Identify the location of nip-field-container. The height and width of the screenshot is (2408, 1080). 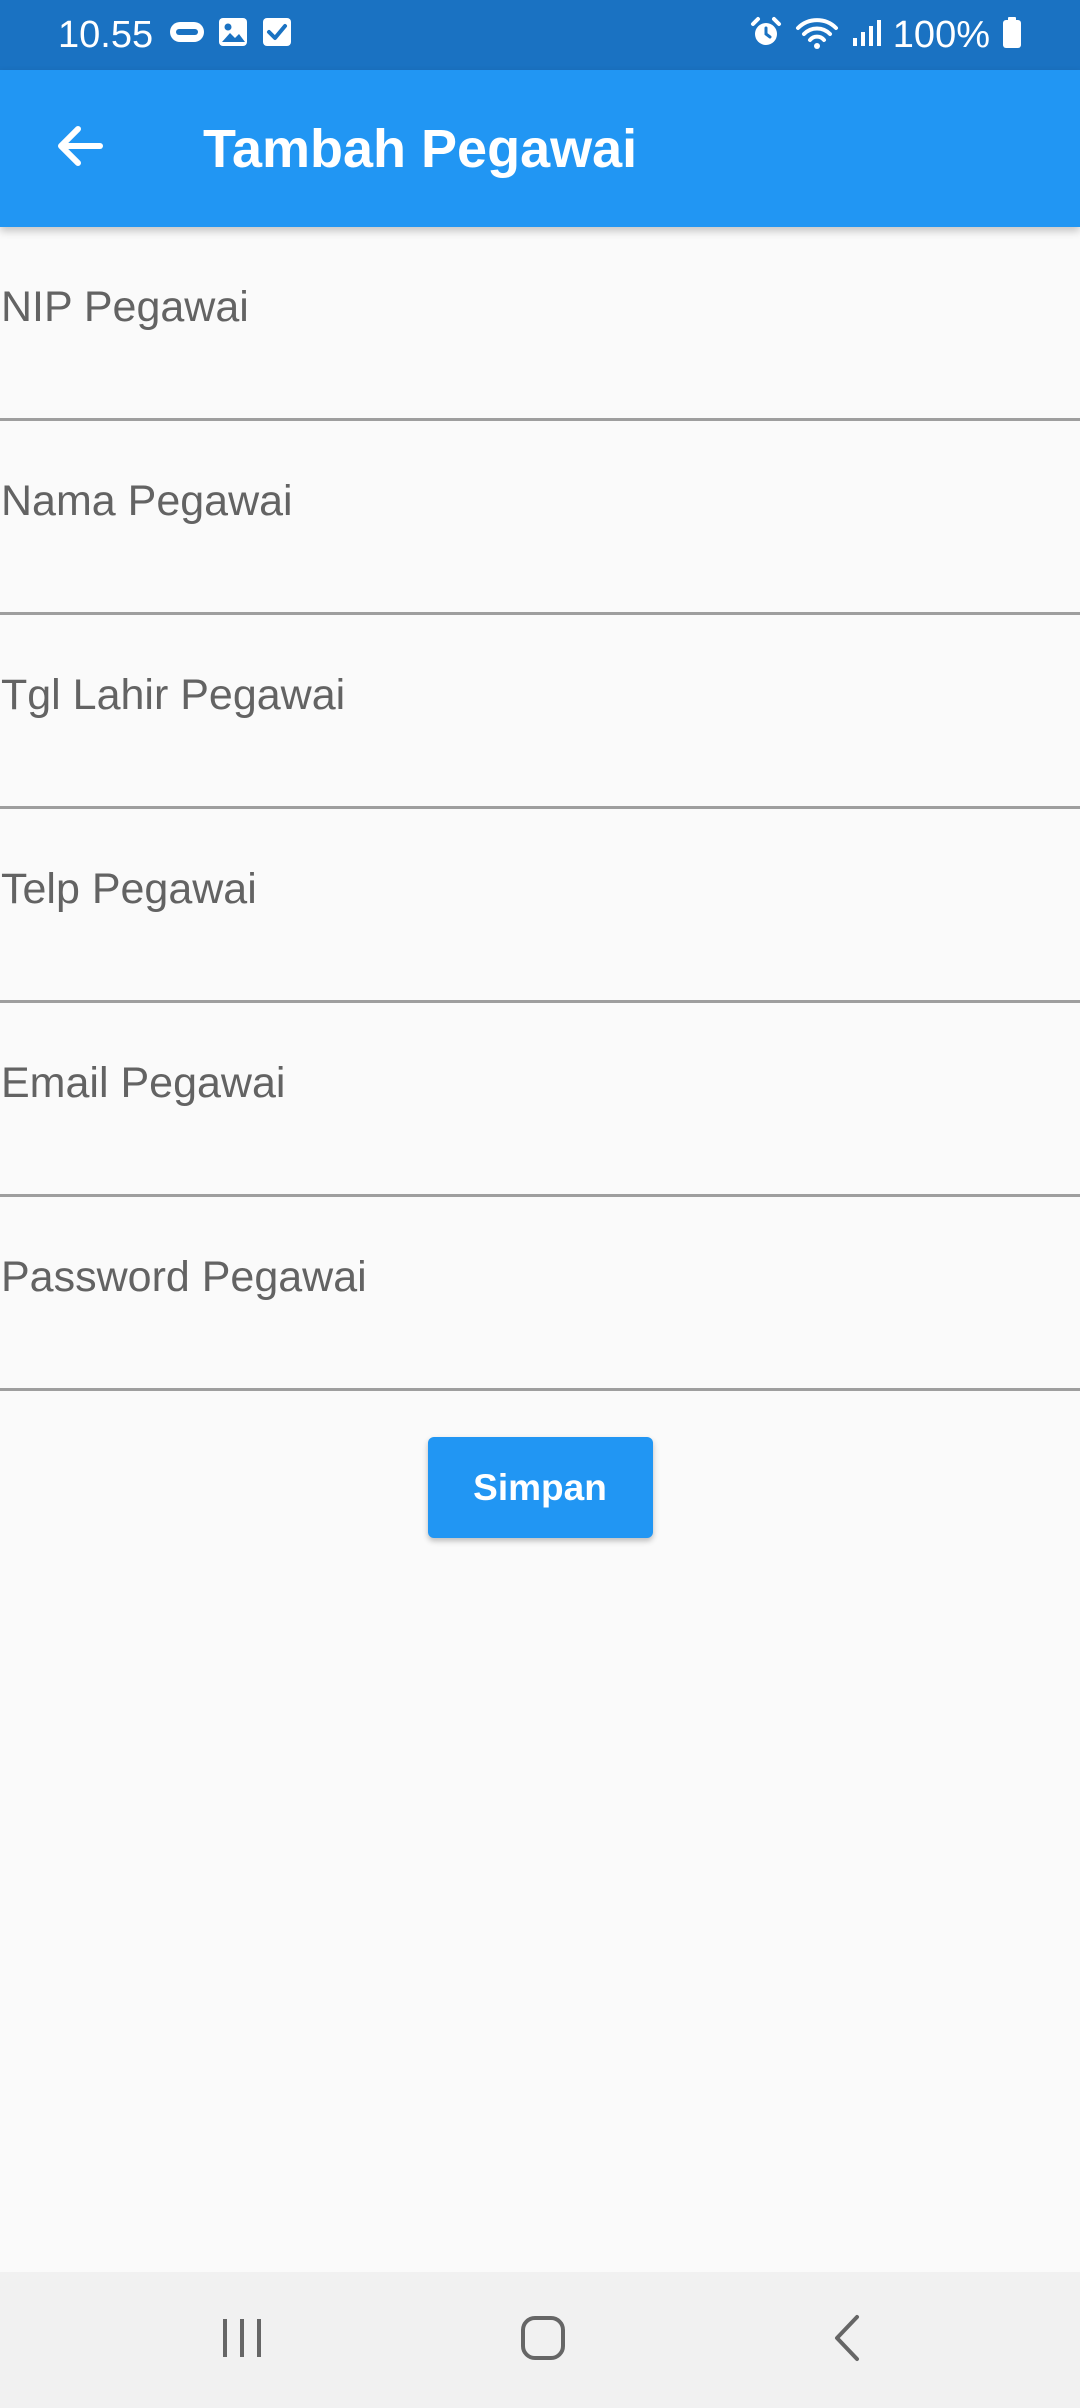
(540, 324).